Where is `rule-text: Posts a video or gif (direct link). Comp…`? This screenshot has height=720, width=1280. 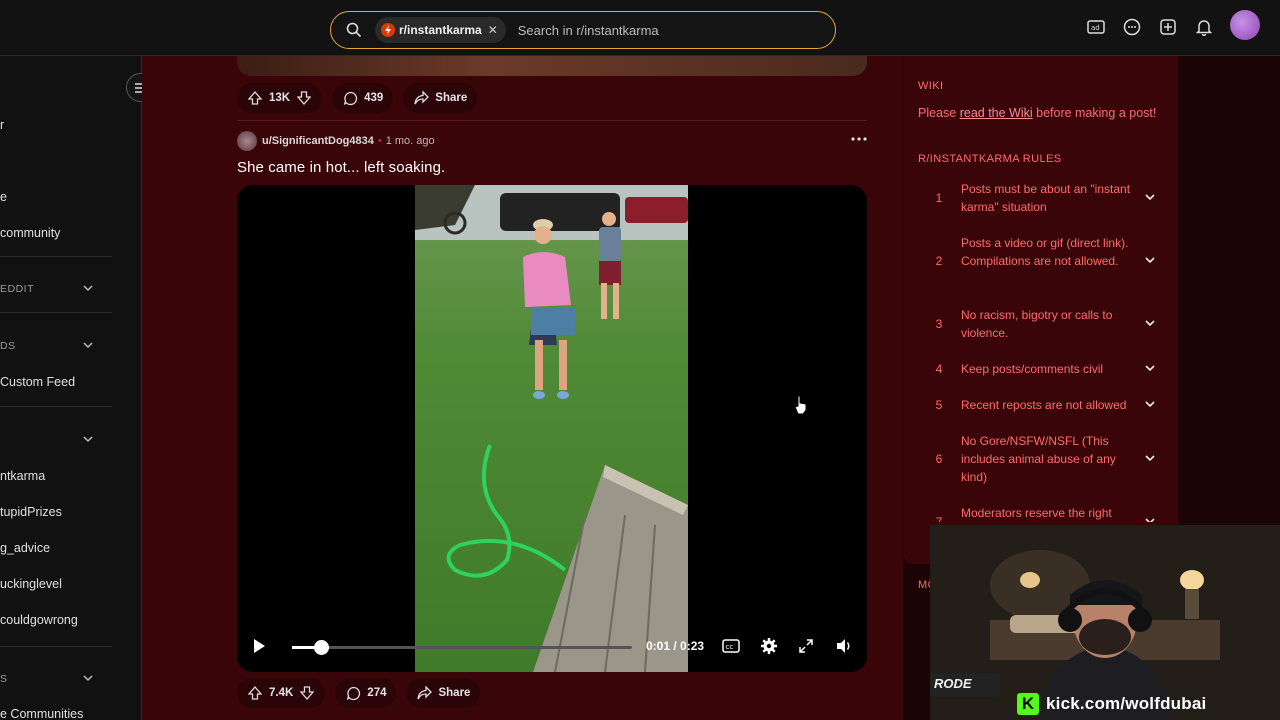
rule-text: Posts a video or gif (direct link). Comp… is located at coordinates (1045, 252).